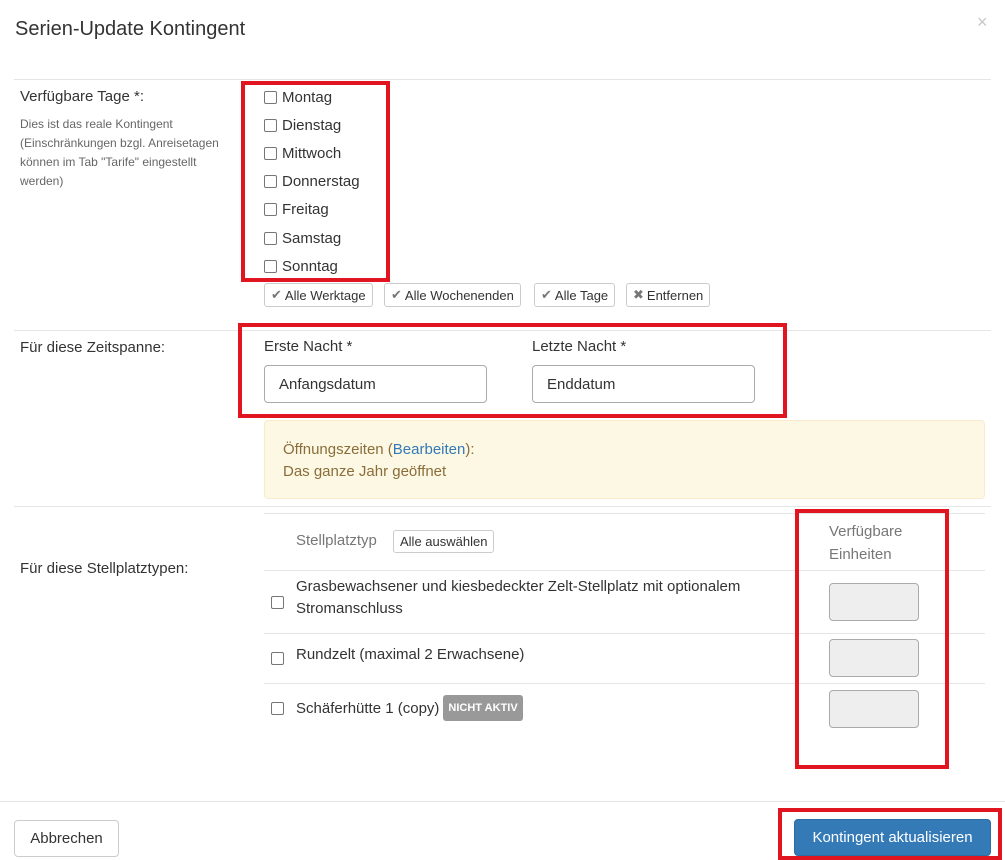 Image resolution: width=1005 pixels, height=860 pixels. What do you see at coordinates (315, 181) in the screenshot?
I see `highlight-box-days` at bounding box center [315, 181].